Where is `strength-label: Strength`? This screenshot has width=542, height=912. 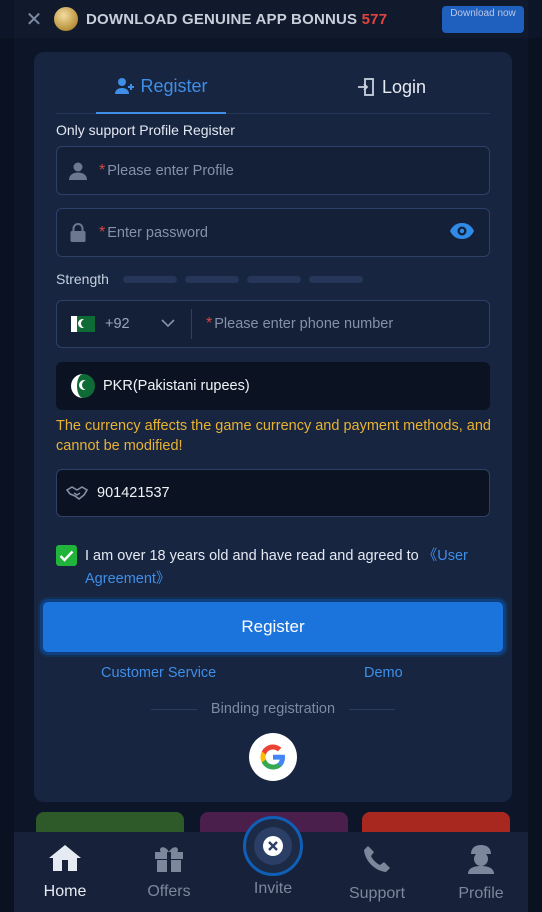 strength-label: Strength is located at coordinates (82, 279).